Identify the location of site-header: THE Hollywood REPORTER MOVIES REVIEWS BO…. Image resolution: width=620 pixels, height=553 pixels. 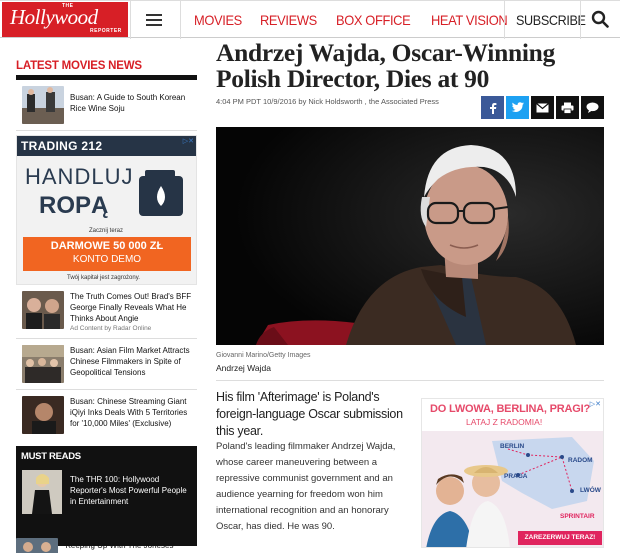
(310, 19).